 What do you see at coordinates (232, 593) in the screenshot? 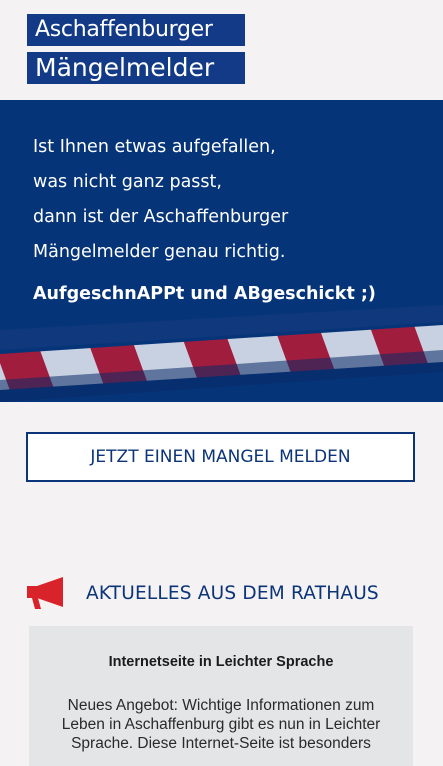
I see `news-section-title: AKTUELLES AUS DEM RATHAUS` at bounding box center [232, 593].